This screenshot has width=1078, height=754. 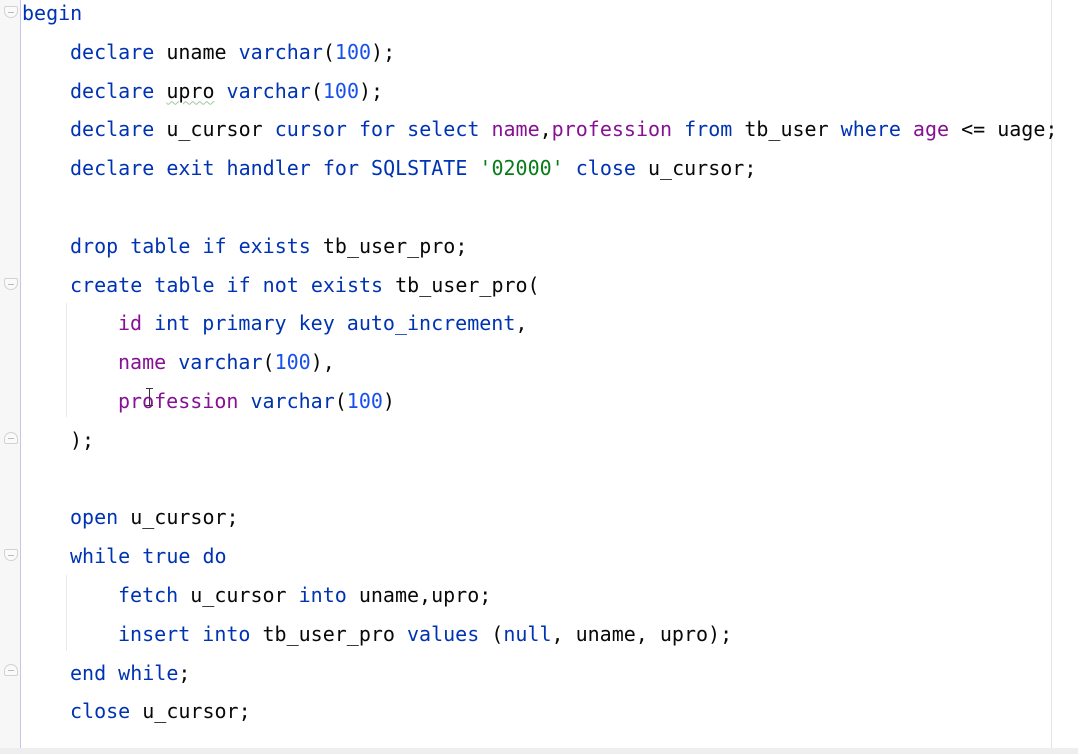 I want to click on code-line: declare uname varchar(100);, so click(x=208, y=58).